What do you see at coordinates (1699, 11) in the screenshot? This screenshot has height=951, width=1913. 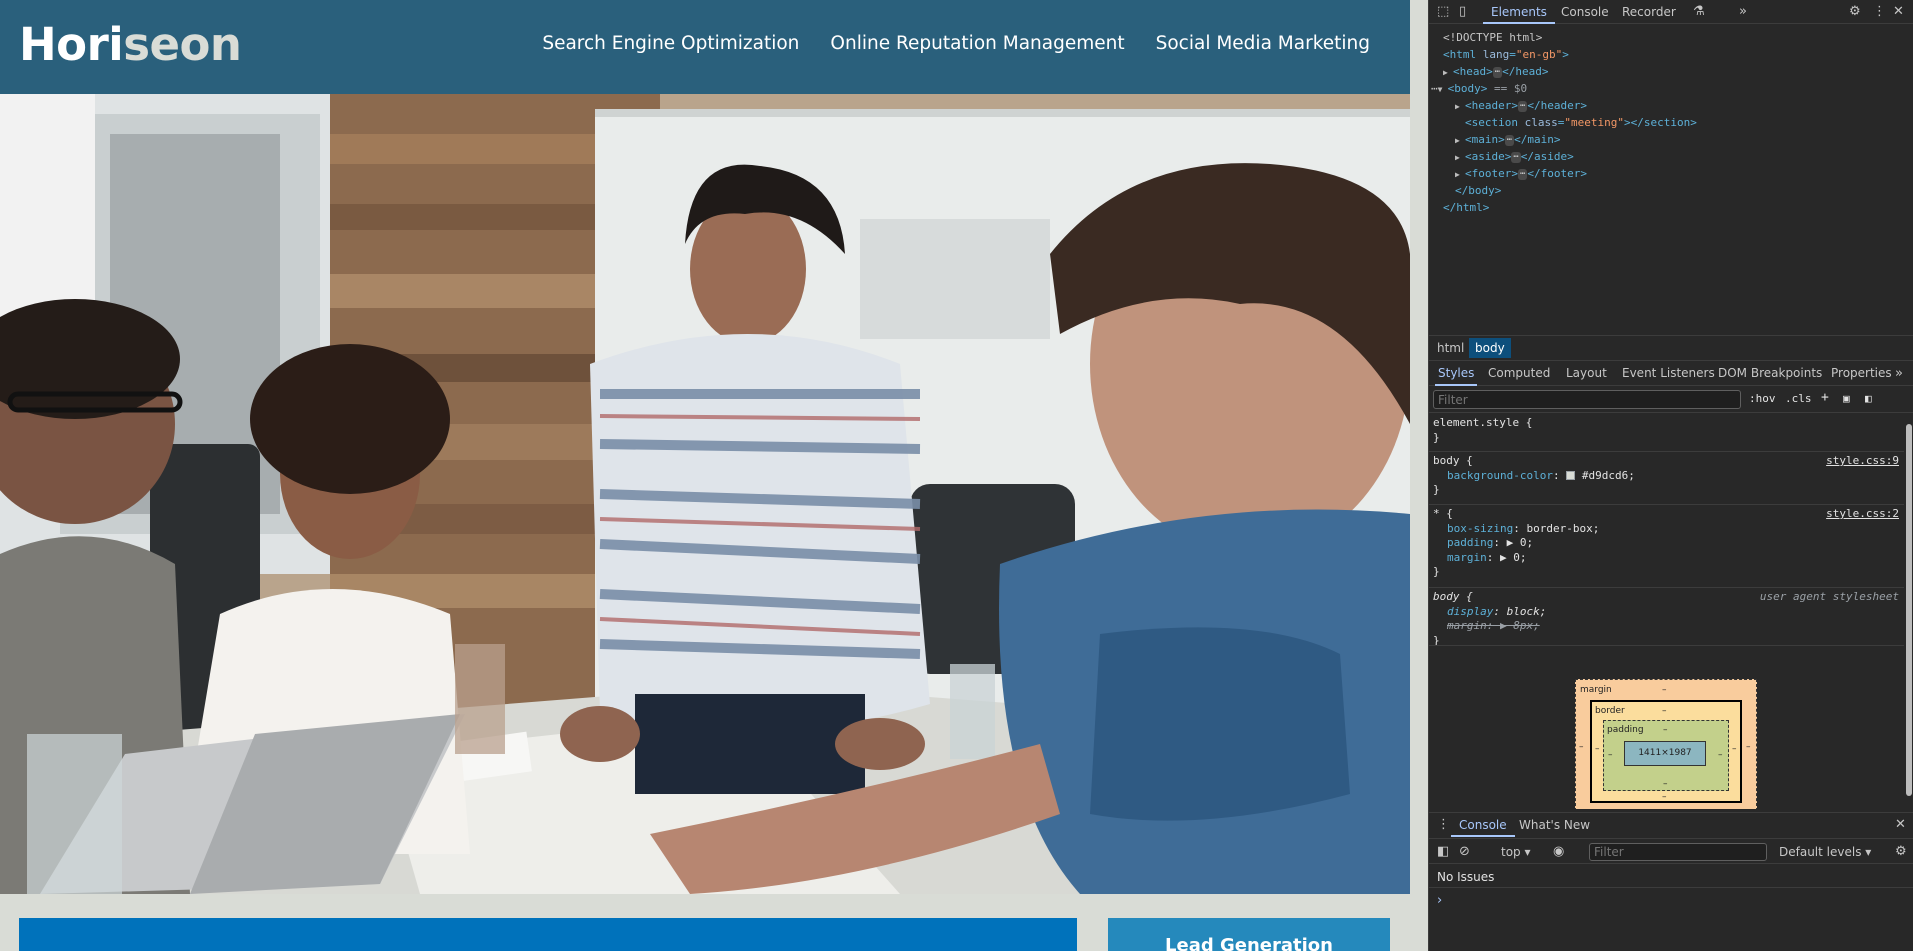 I see `flask-icon: ⚗` at bounding box center [1699, 11].